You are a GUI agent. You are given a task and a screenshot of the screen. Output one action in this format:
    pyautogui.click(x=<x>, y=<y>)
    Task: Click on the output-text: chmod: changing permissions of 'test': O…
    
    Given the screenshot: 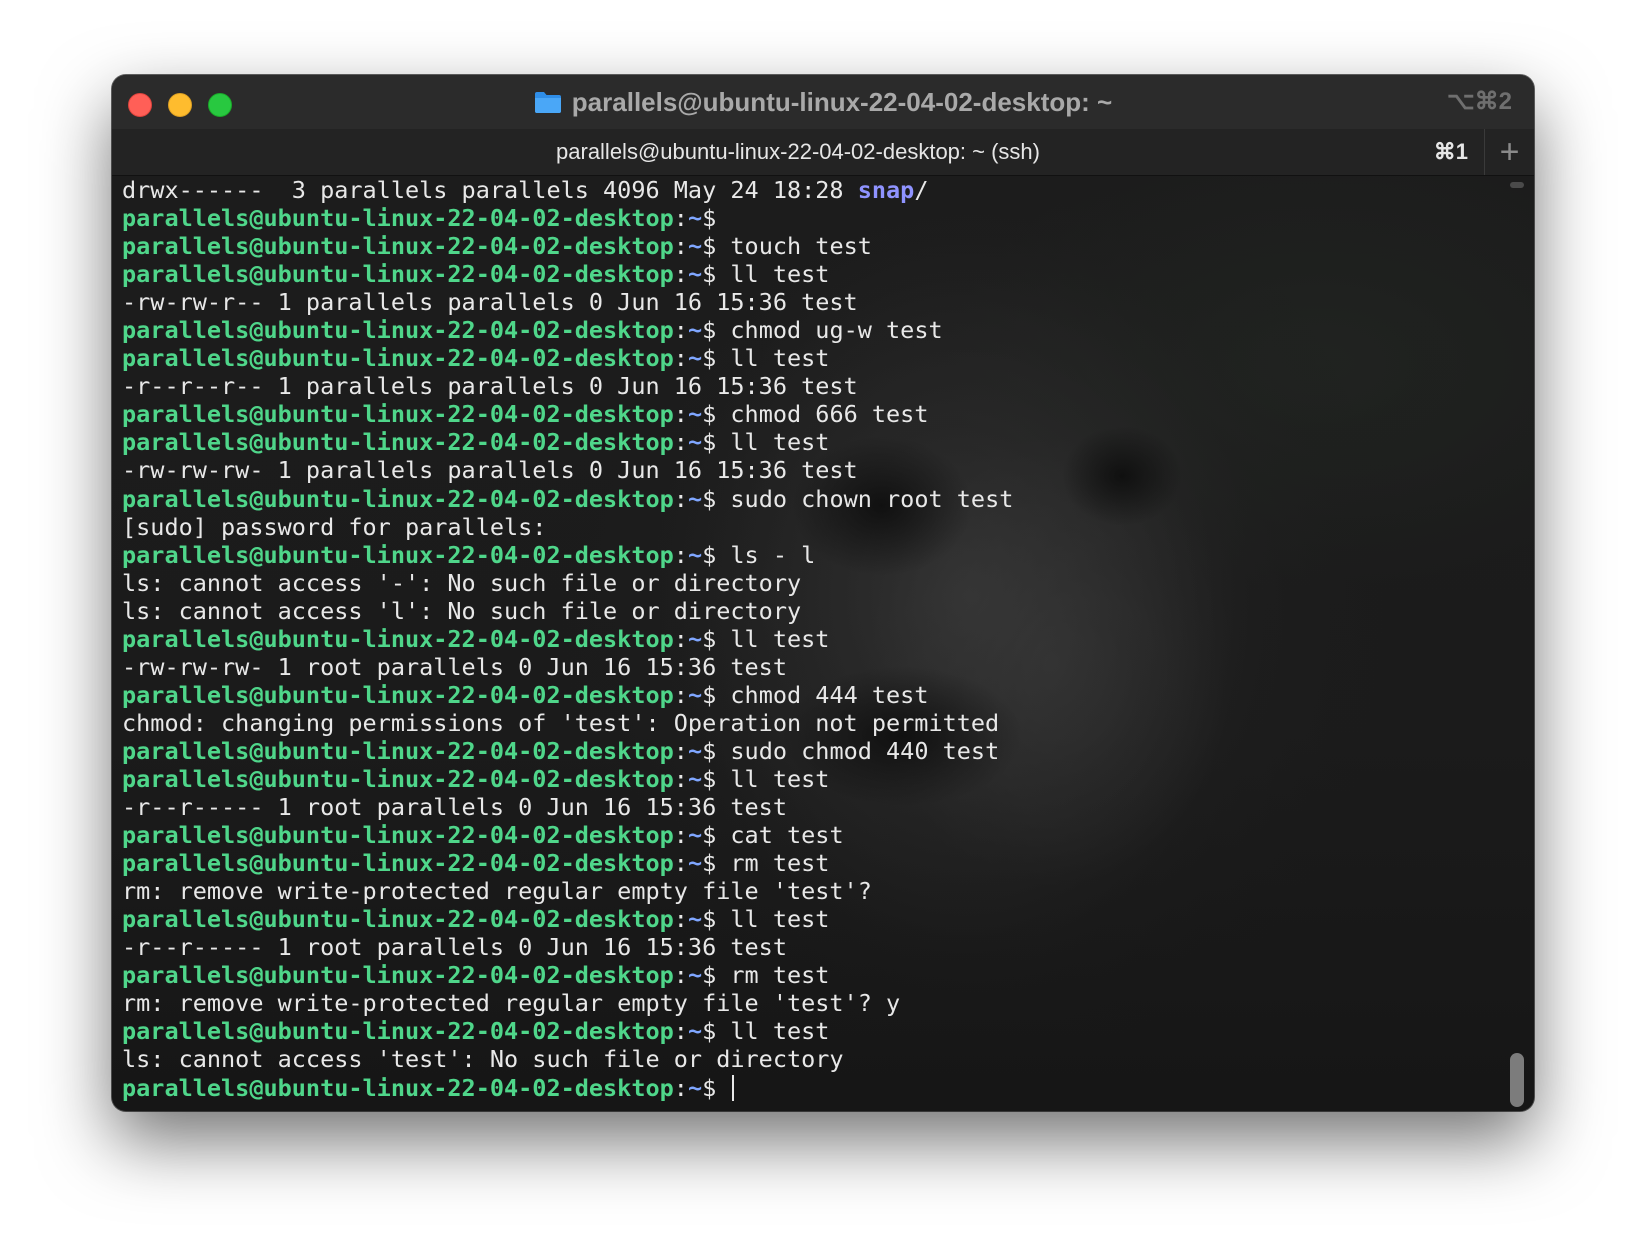 What is the action you would take?
    pyautogui.click(x=561, y=722)
    